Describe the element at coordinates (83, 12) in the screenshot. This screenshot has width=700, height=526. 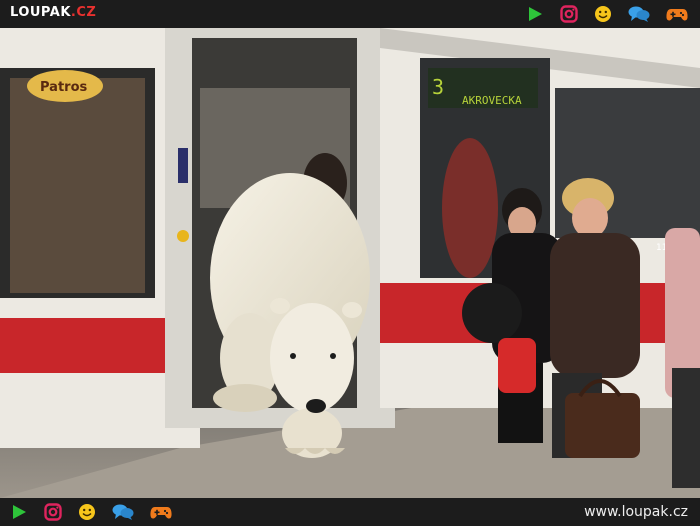
I see `logo-suffix: .CZ` at that location.